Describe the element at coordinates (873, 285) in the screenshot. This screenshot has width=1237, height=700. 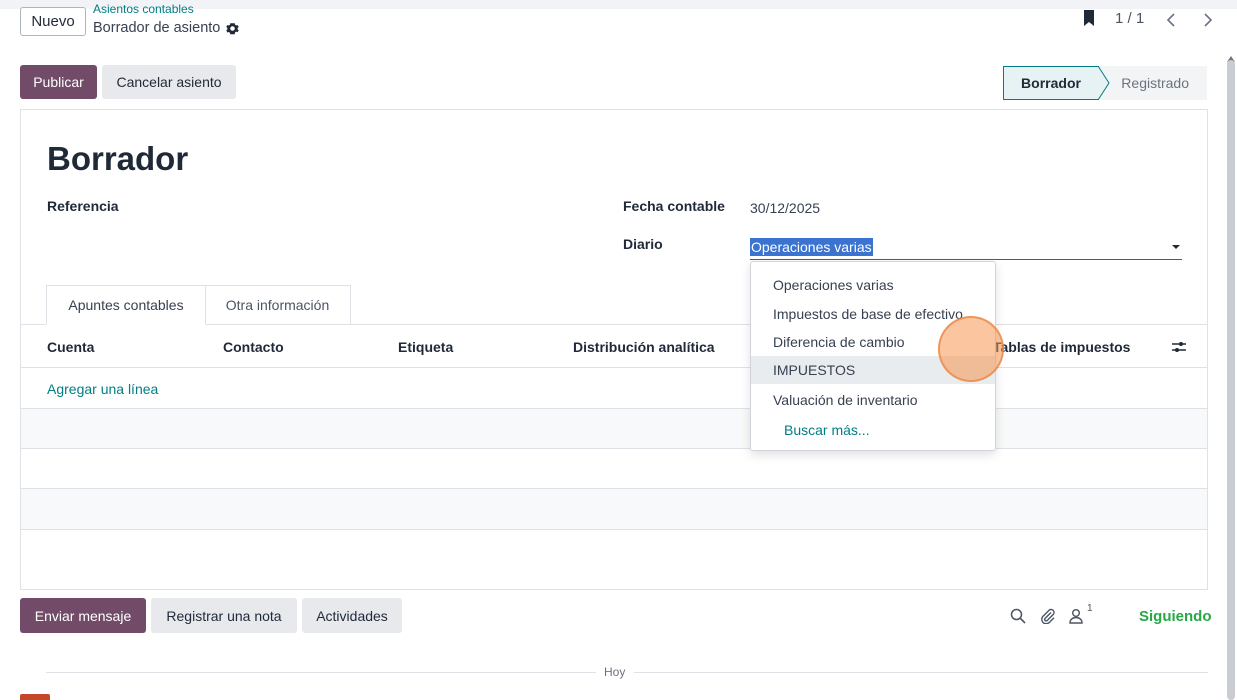
I see `dropdown-option: Operaciones varias` at that location.